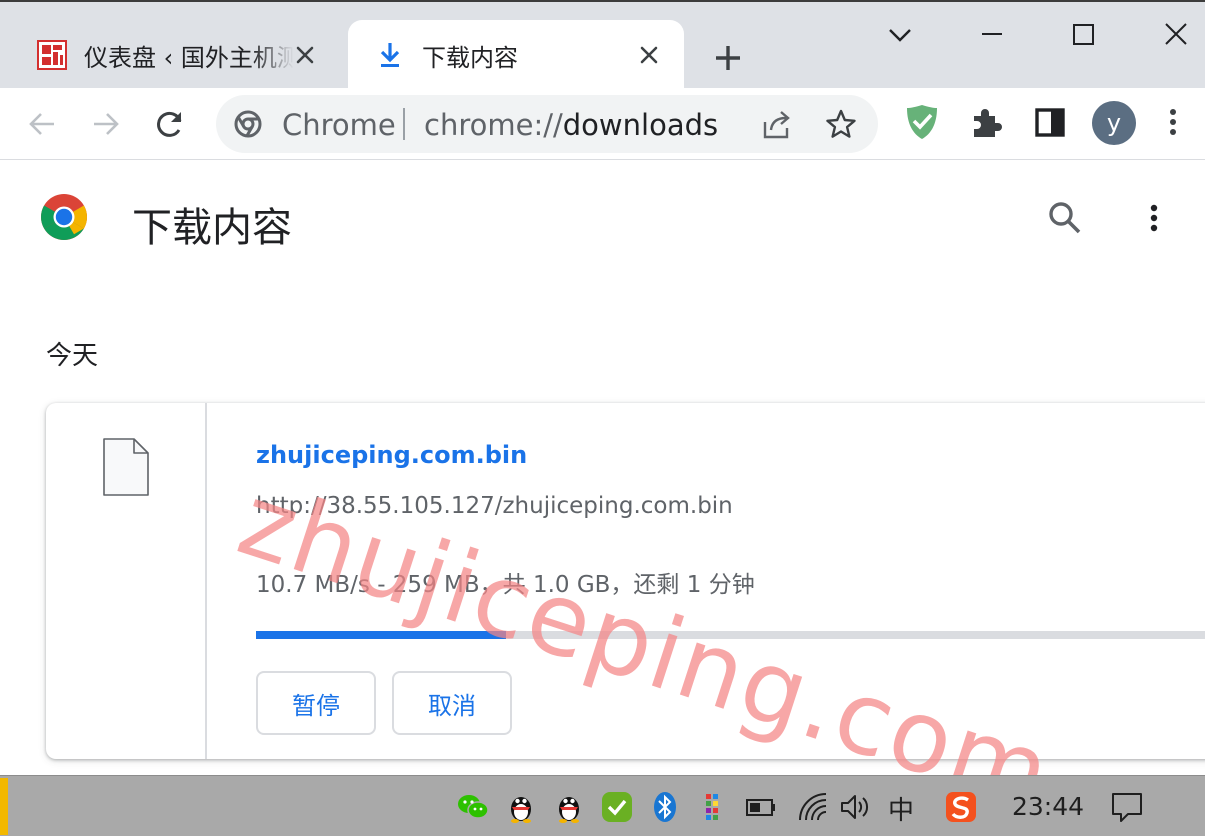 This screenshot has height=836, width=1205. What do you see at coordinates (42, 124) in the screenshot?
I see `back-arrow-icon` at bounding box center [42, 124].